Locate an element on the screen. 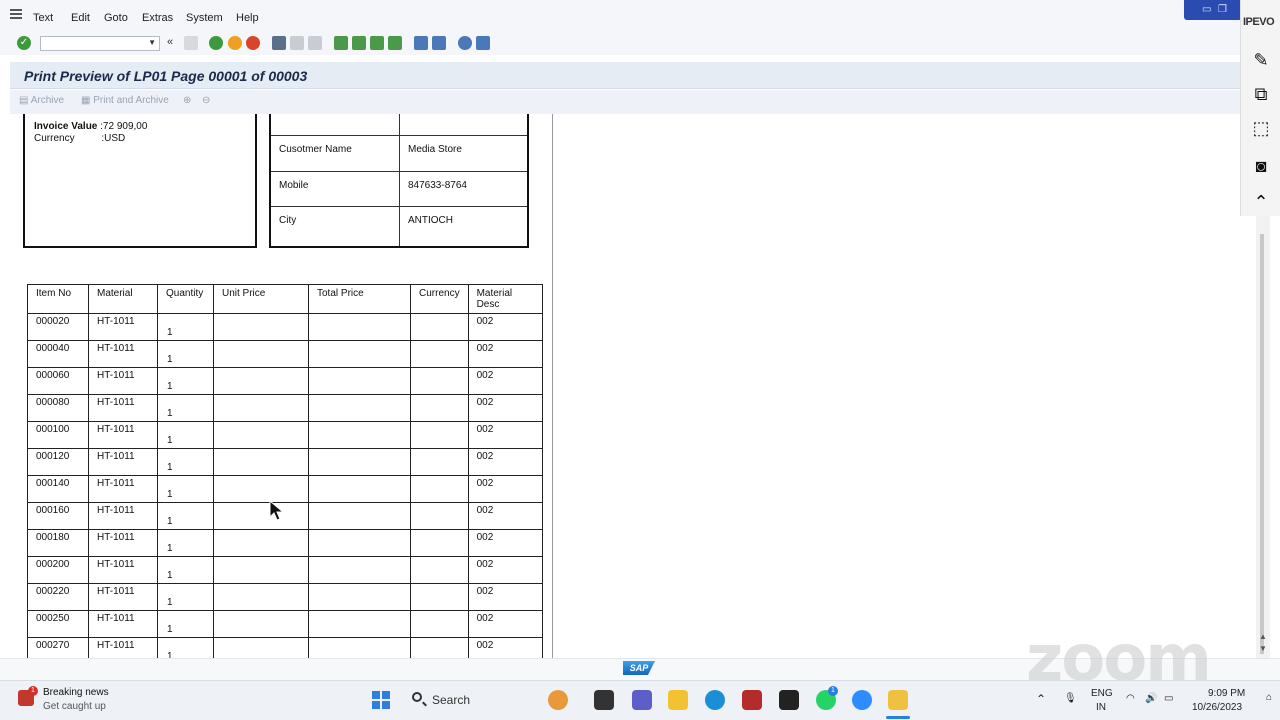  menu-extras: Extras is located at coordinates (157, 18).